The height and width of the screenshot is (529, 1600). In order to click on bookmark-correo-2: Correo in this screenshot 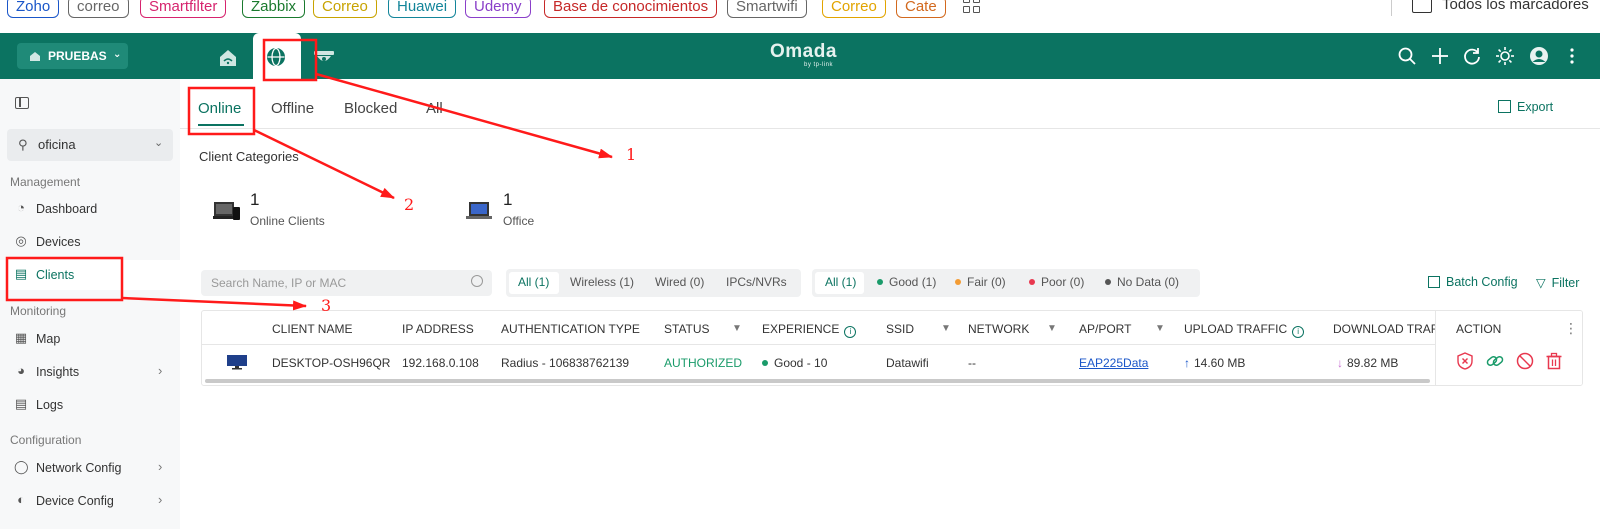, I will do `click(345, 9)`.